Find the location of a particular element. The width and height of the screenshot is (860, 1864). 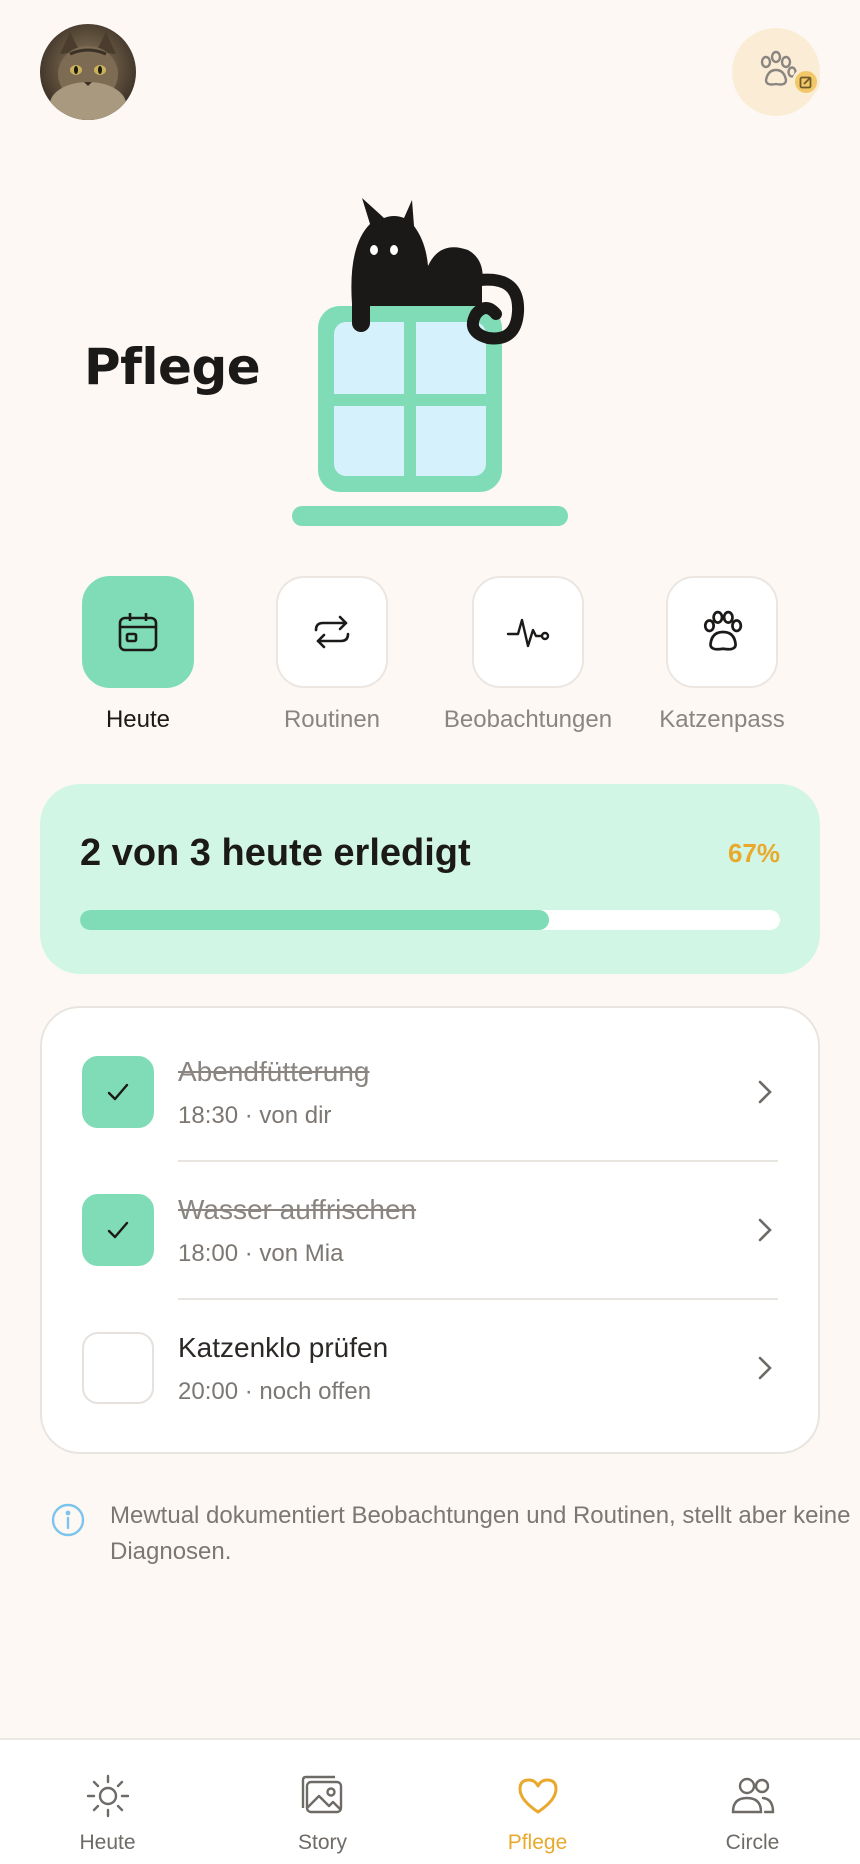

task-subtitle: 18:30 · von dir is located at coordinates (255, 1115).